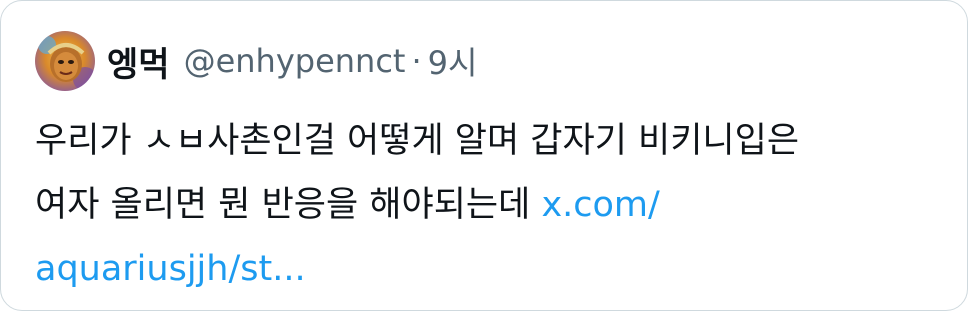 The width and height of the screenshot is (970, 313). Describe the element at coordinates (295, 61) in the screenshot. I see `author-handle: @enhypennct` at that location.